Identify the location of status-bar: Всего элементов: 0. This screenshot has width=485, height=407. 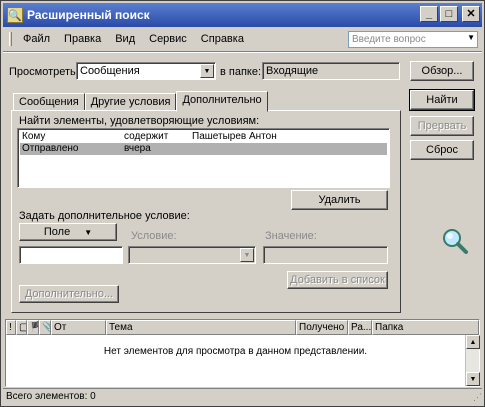
(242, 396).